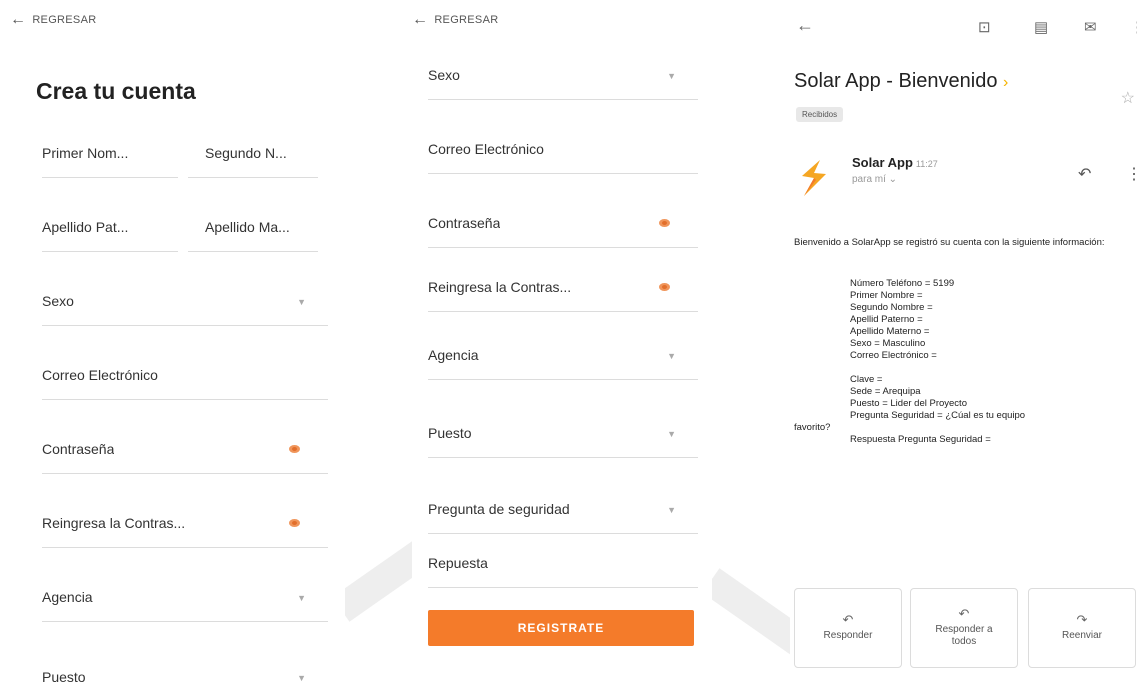 The width and height of the screenshot is (1137, 682). Describe the element at coordinates (885, 391) in the screenshot. I see `info-line: Sede = Arequipa` at that location.